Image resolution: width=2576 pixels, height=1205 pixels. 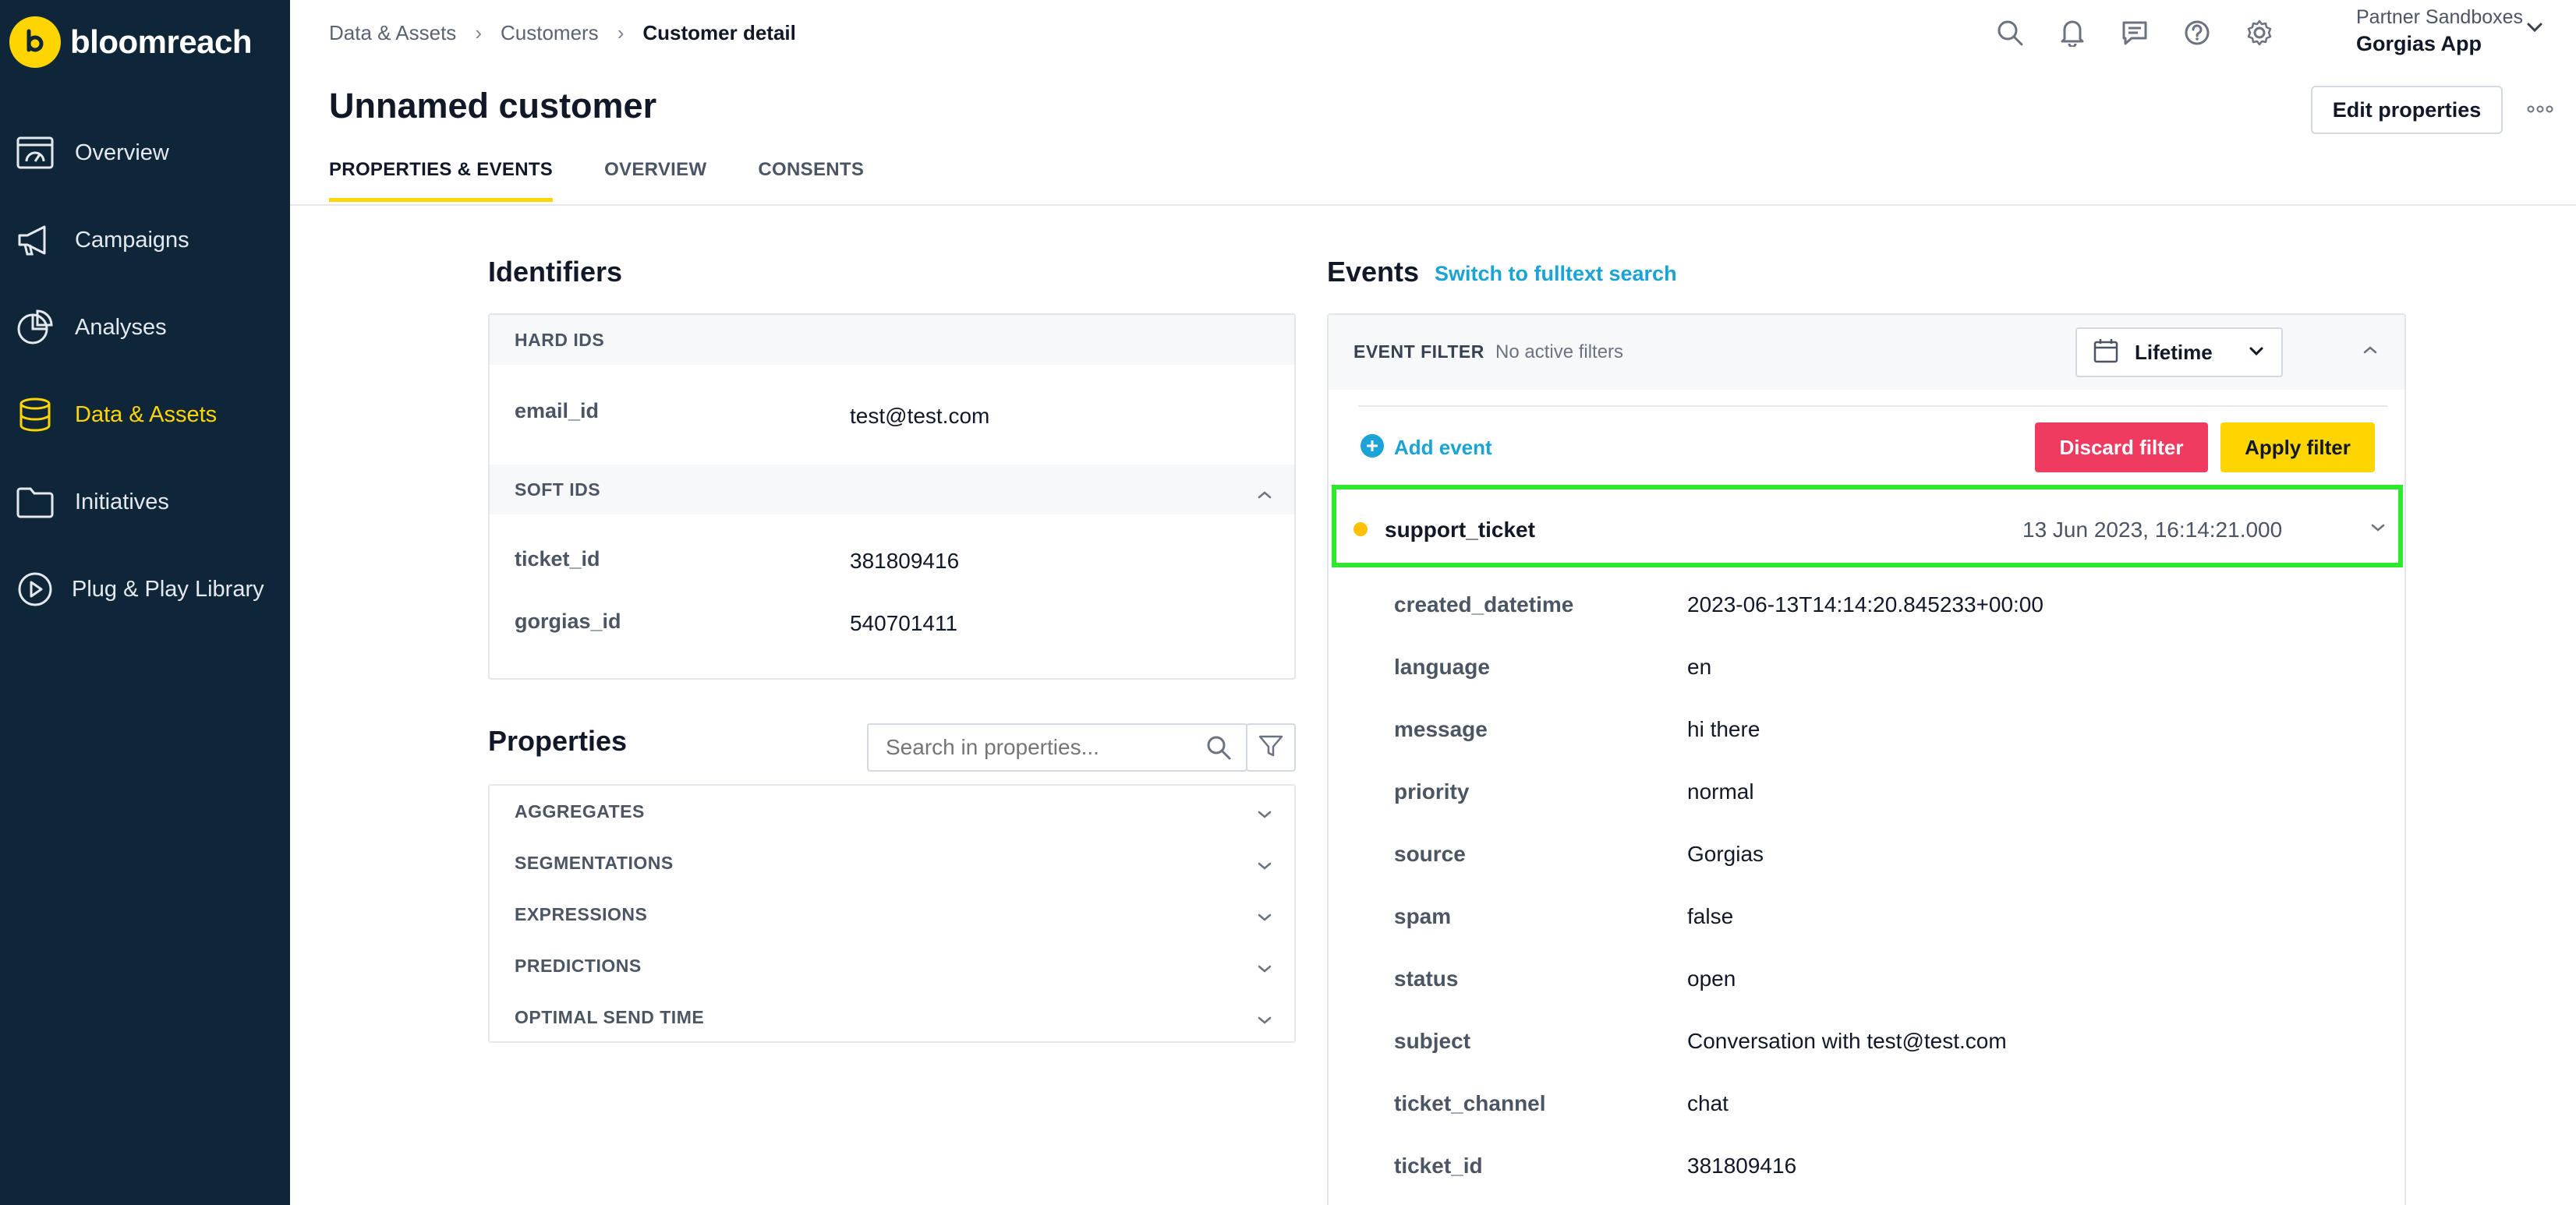 What do you see at coordinates (1867, 526) in the screenshot?
I see `event-row: support_ticket 13 Jun 2023, 16:14:21.000` at bounding box center [1867, 526].